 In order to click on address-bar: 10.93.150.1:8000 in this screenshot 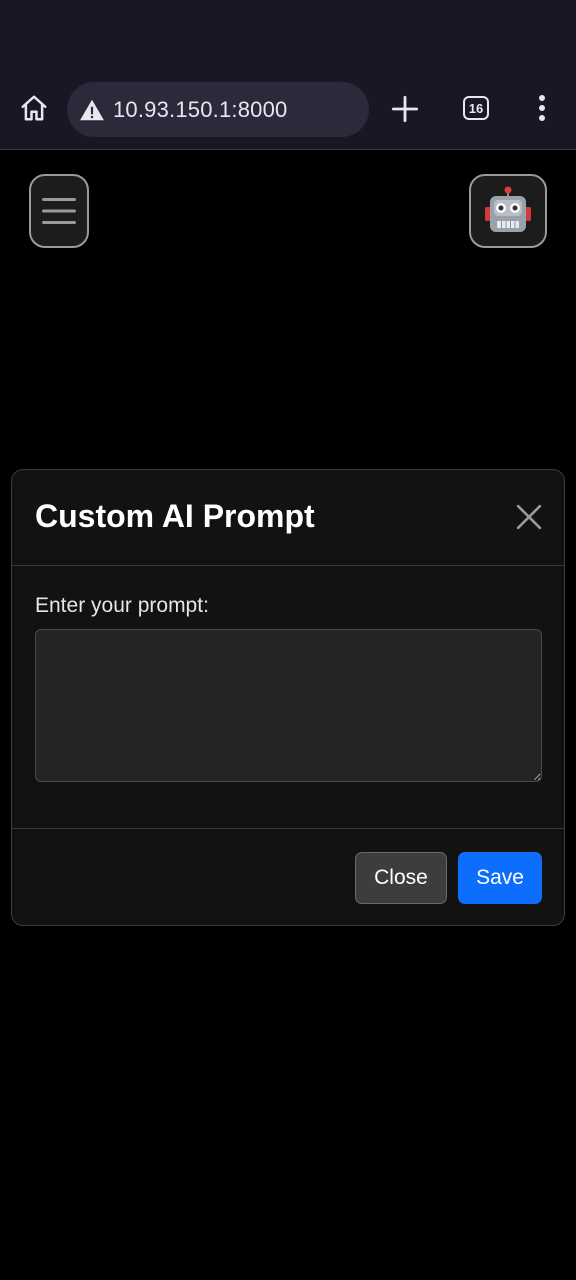, I will do `click(218, 109)`.